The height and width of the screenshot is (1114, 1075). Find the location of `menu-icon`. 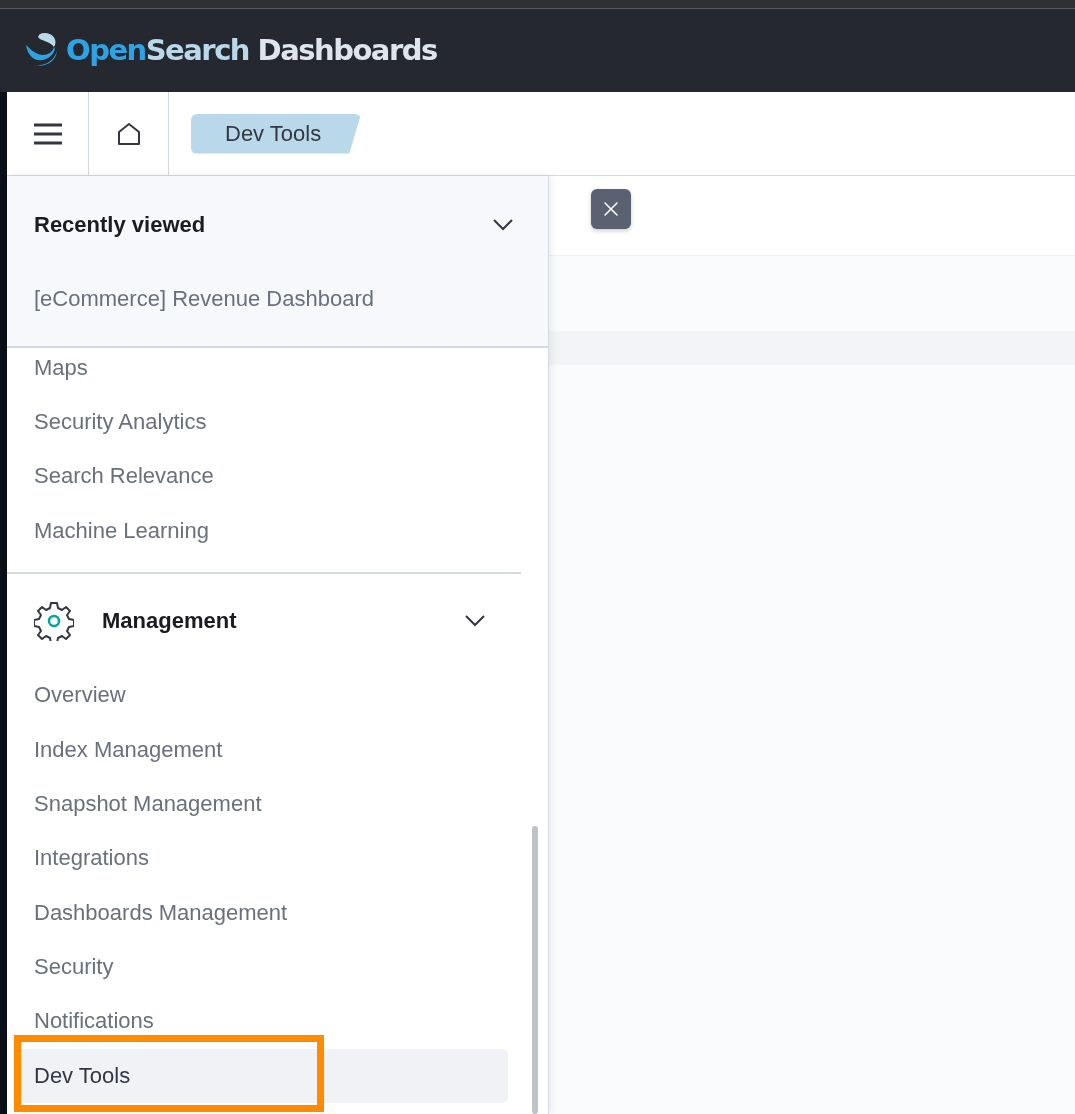

menu-icon is located at coordinates (47, 133).